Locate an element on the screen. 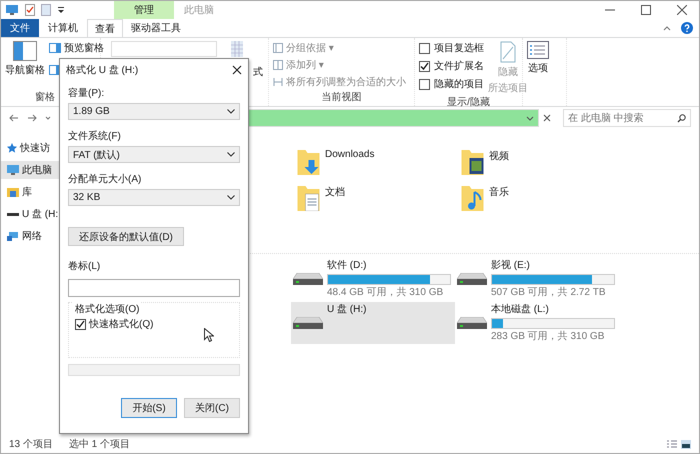 This screenshot has height=454, width=700. context-tab-header: 管理 is located at coordinates (144, 10).